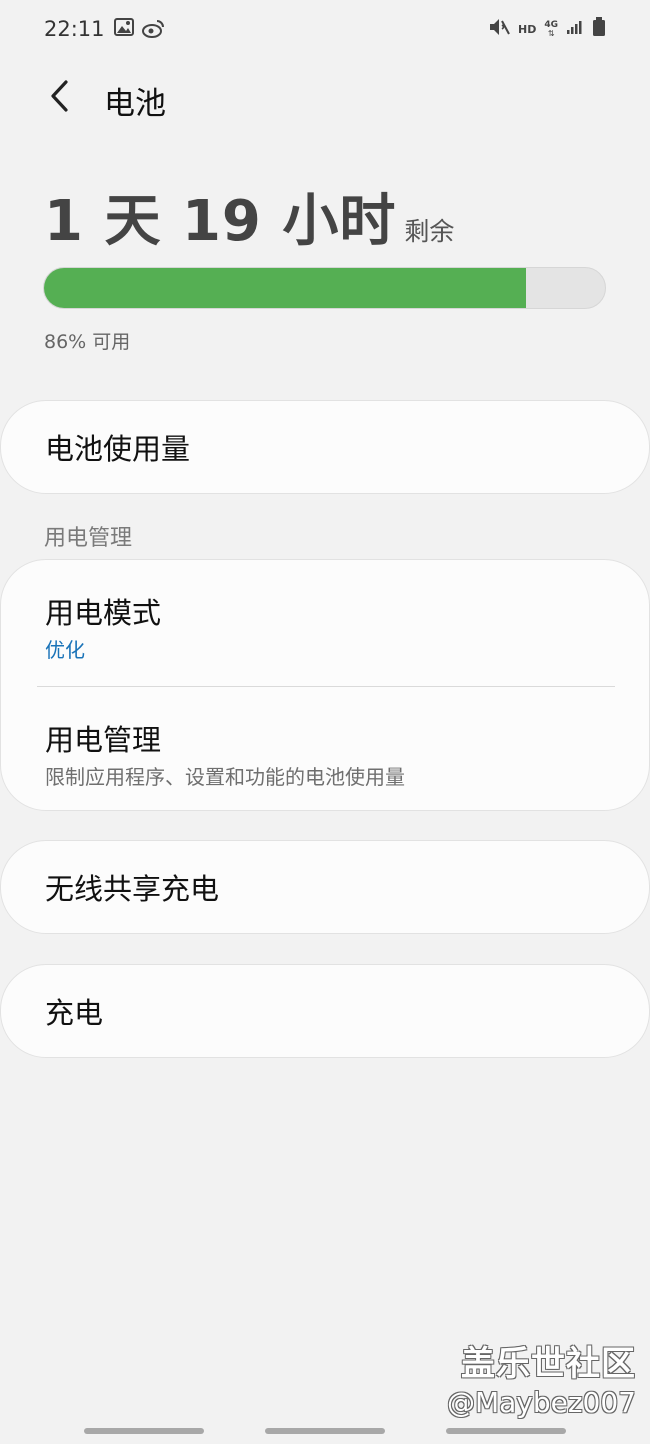 The height and width of the screenshot is (1444, 650). Describe the element at coordinates (527, 29) in the screenshot. I see `hd-indicator: HD` at that location.